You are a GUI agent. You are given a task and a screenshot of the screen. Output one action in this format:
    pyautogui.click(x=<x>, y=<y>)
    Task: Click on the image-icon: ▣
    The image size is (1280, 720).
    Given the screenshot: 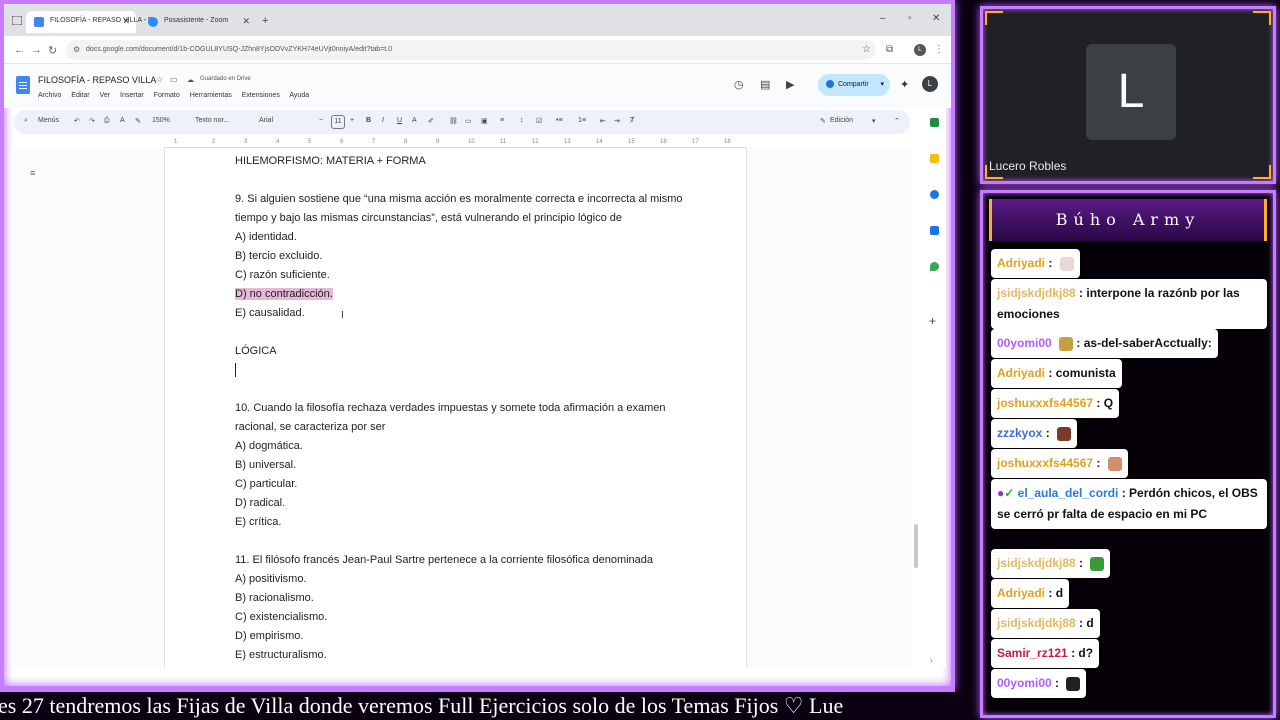 What is the action you would take?
    pyautogui.click(x=484, y=121)
    